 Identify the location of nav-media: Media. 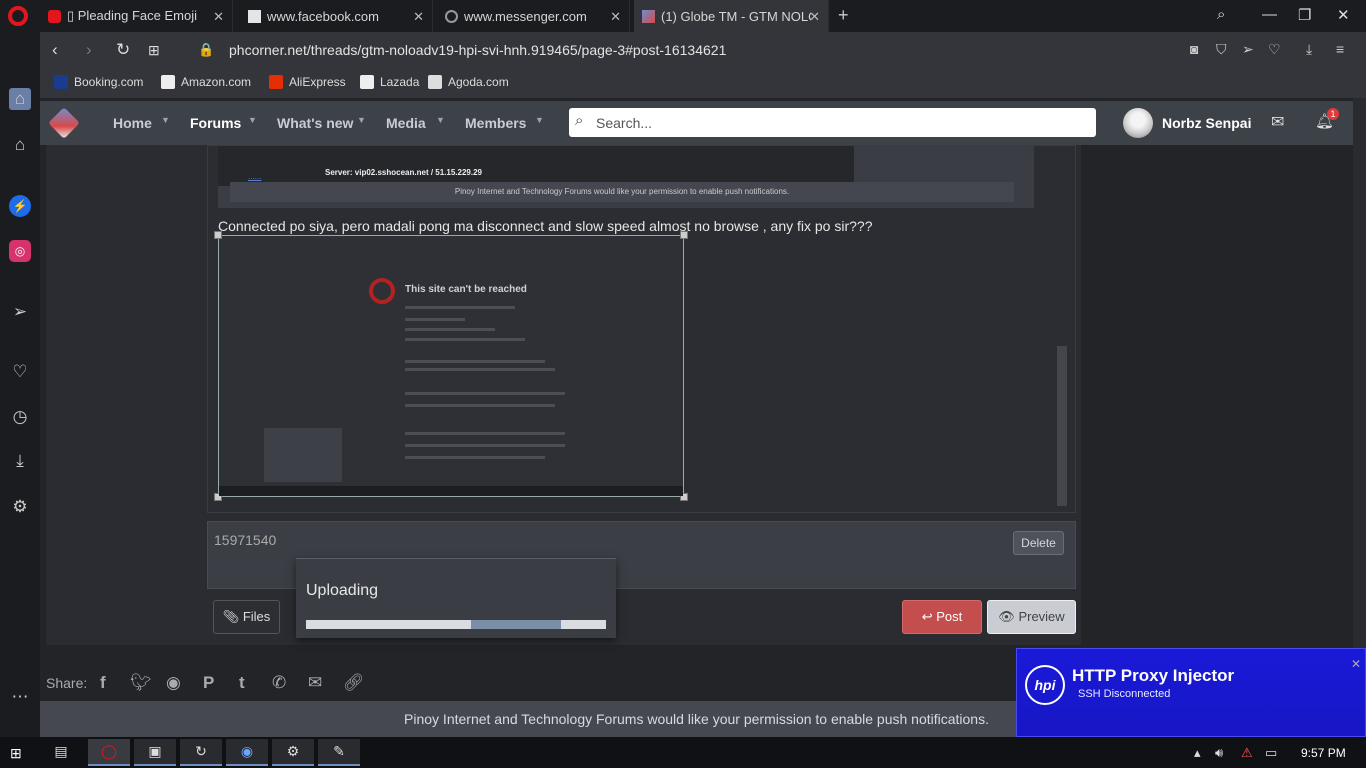
(406, 123).